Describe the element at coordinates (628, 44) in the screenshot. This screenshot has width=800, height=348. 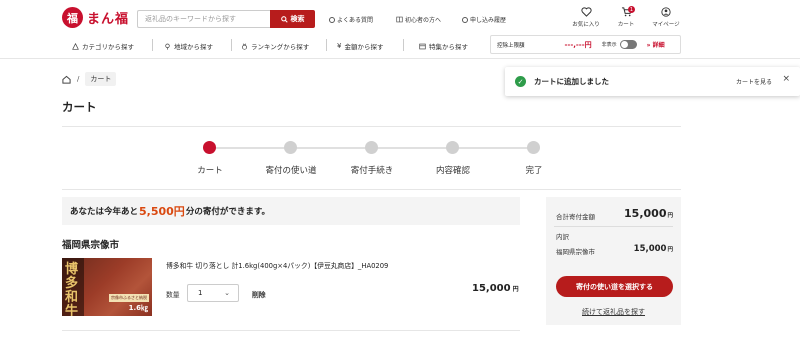
I see `hide-toggle` at that location.